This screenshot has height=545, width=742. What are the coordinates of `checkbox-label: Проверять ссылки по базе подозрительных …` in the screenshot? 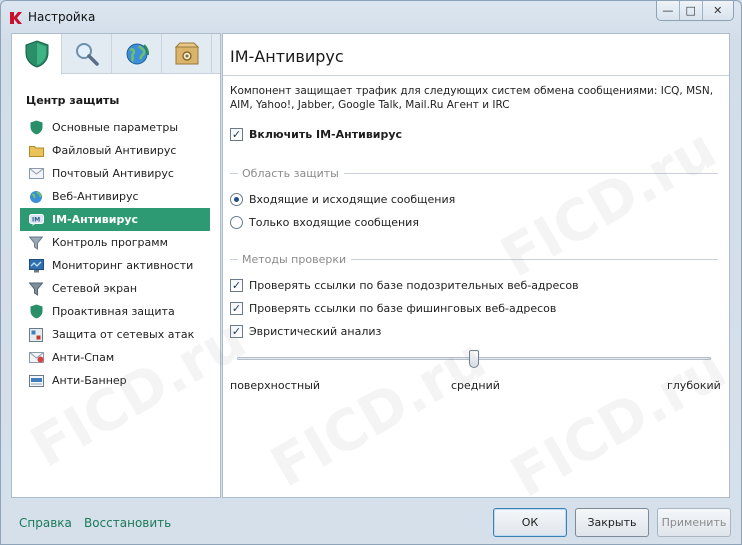 It's located at (414, 285).